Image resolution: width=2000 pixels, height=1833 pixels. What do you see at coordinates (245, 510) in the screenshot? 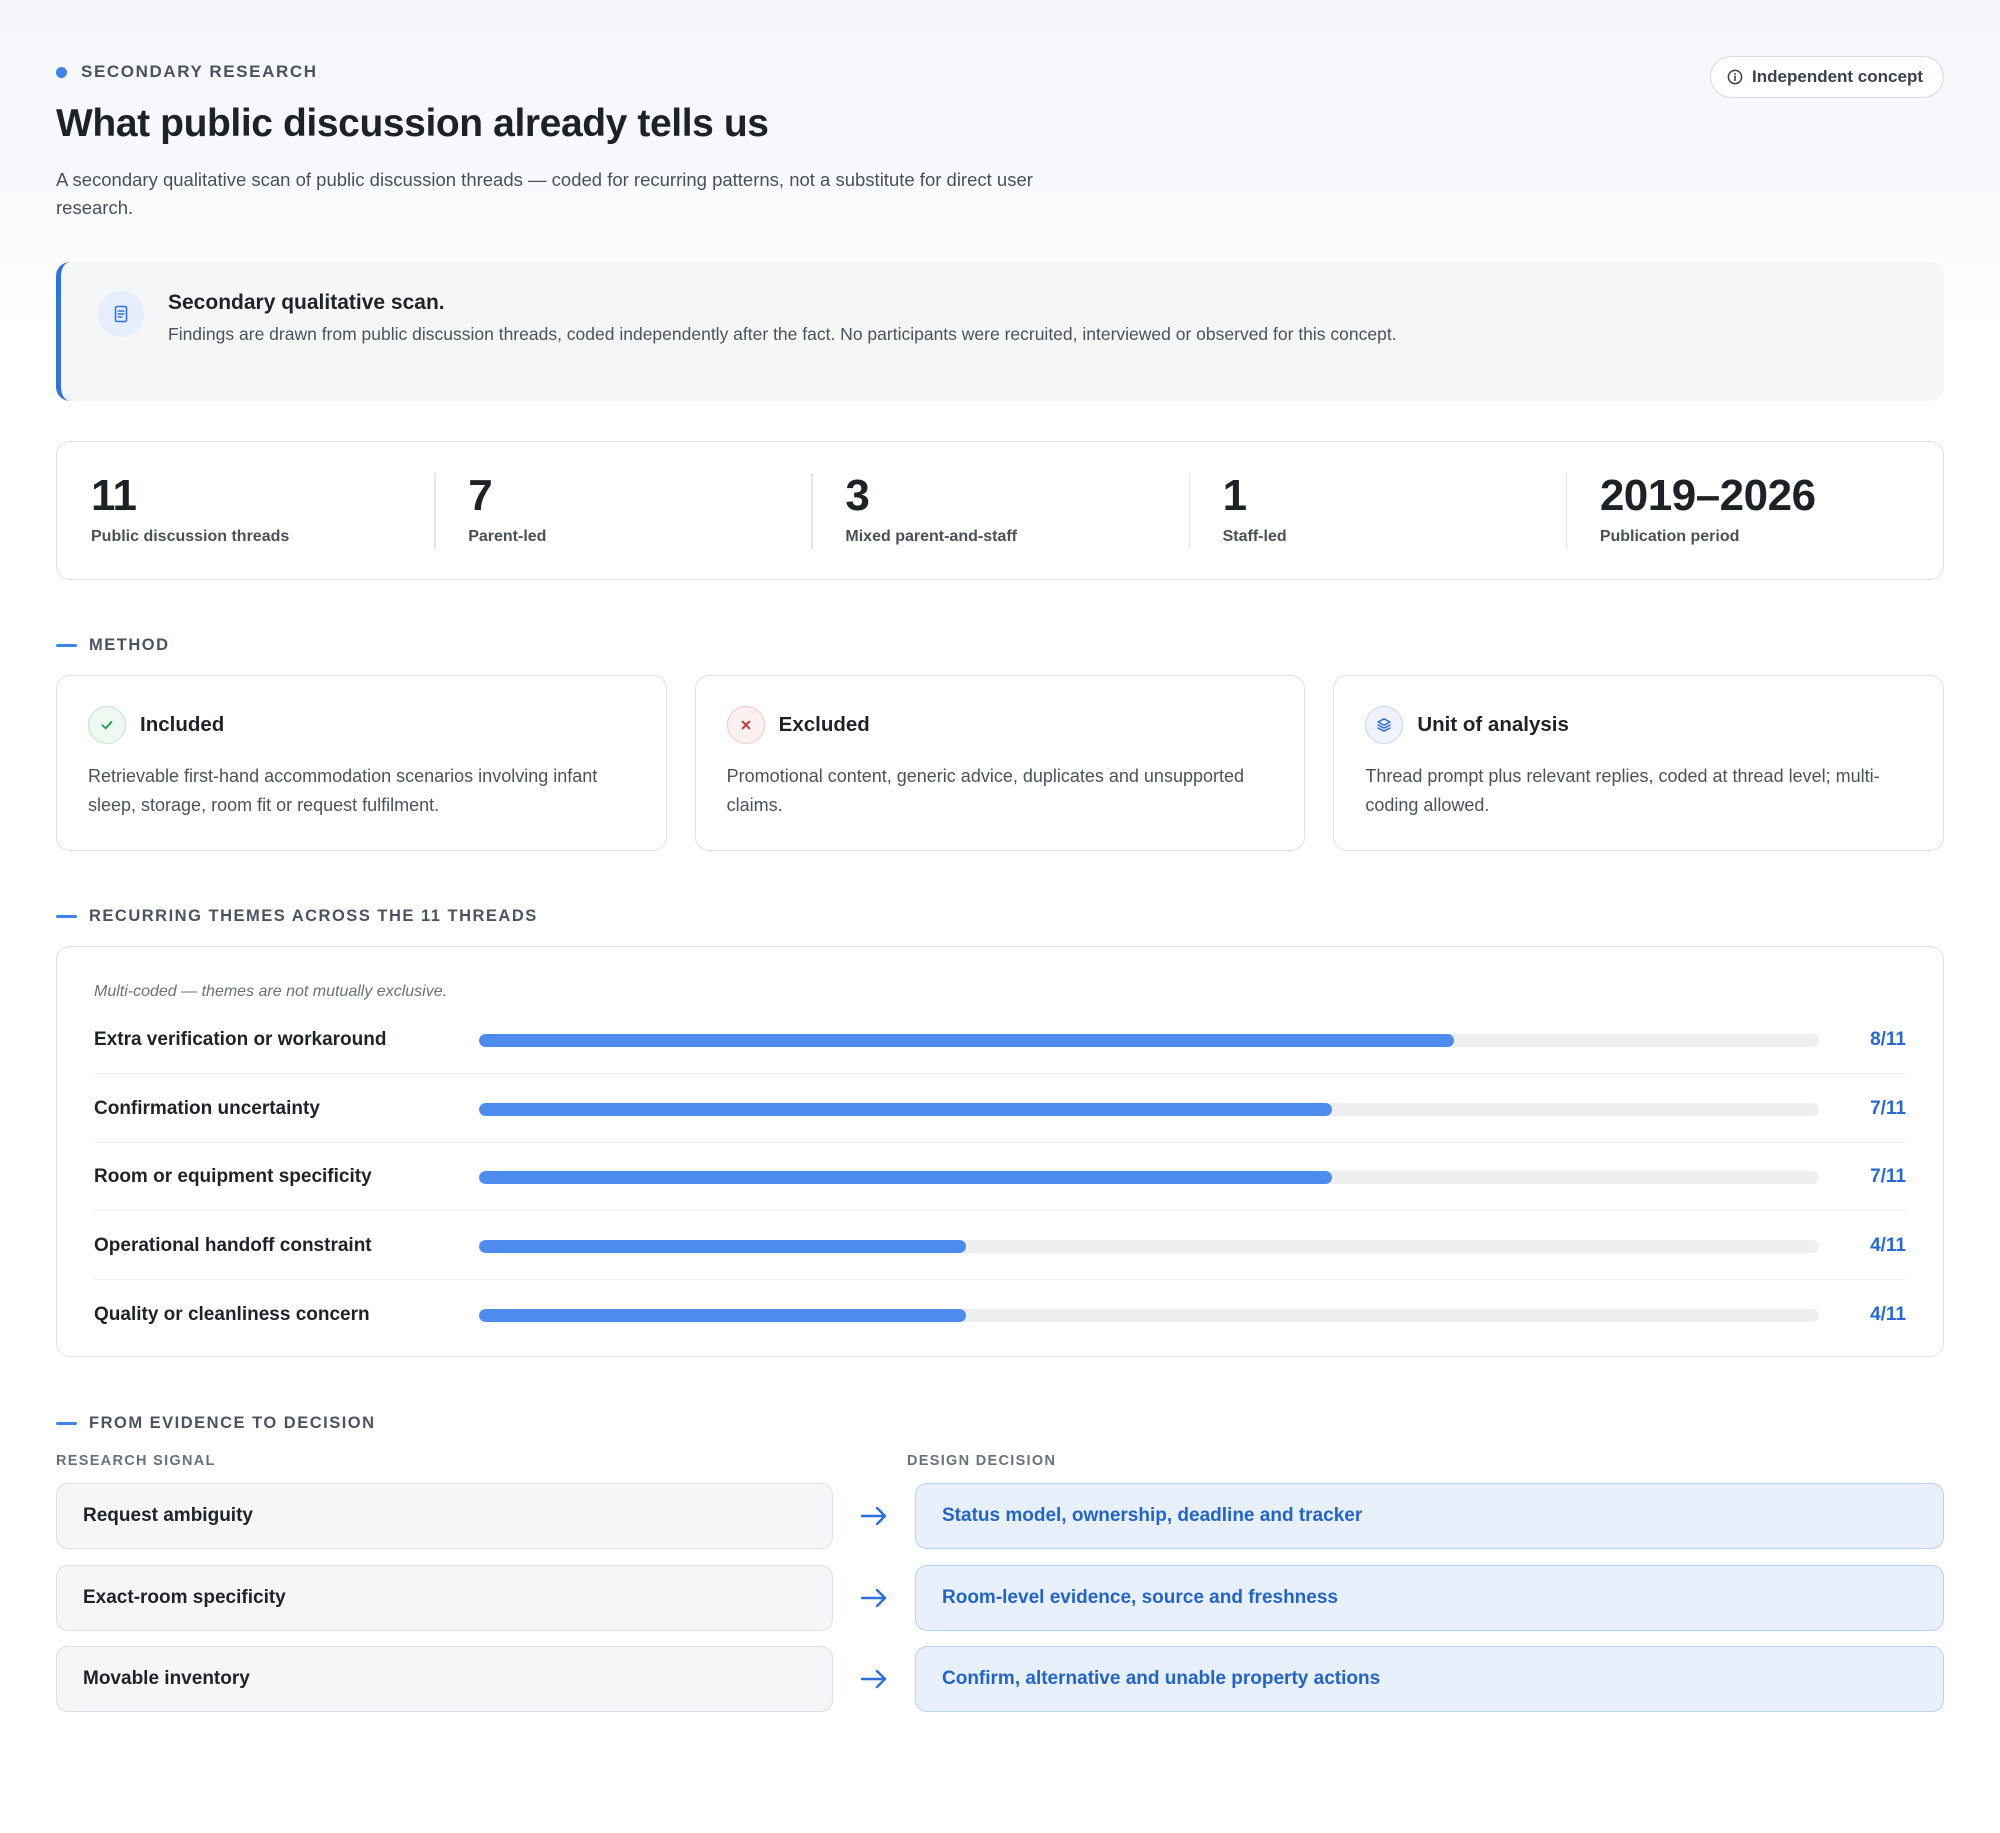
I see `stat-threads: 11 Public discussion threads` at bounding box center [245, 510].